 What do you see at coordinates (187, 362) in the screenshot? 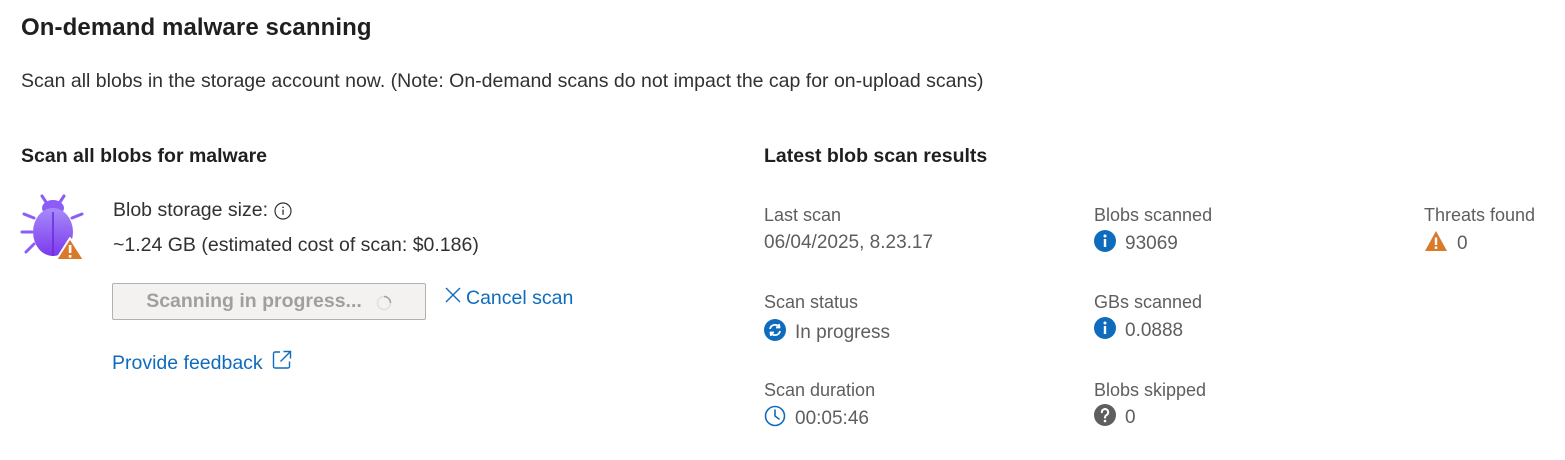
I see `provide-feedback-label: Provide feedback` at bounding box center [187, 362].